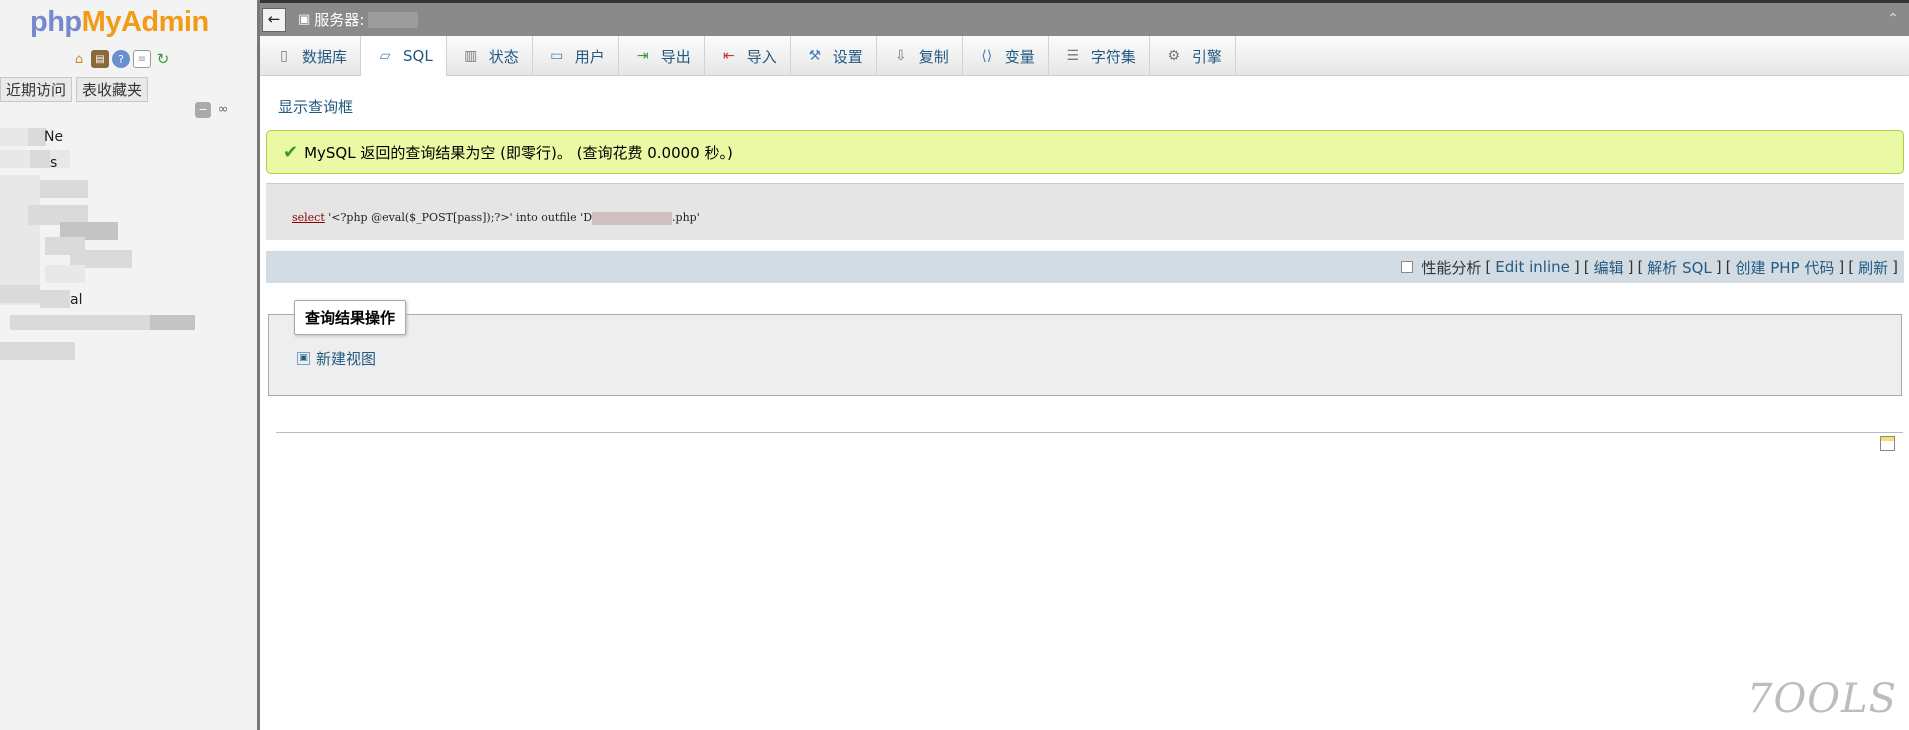  I want to click on query-result-operations: 查询结果操作 ▣ 新建视图, so click(1085, 348).